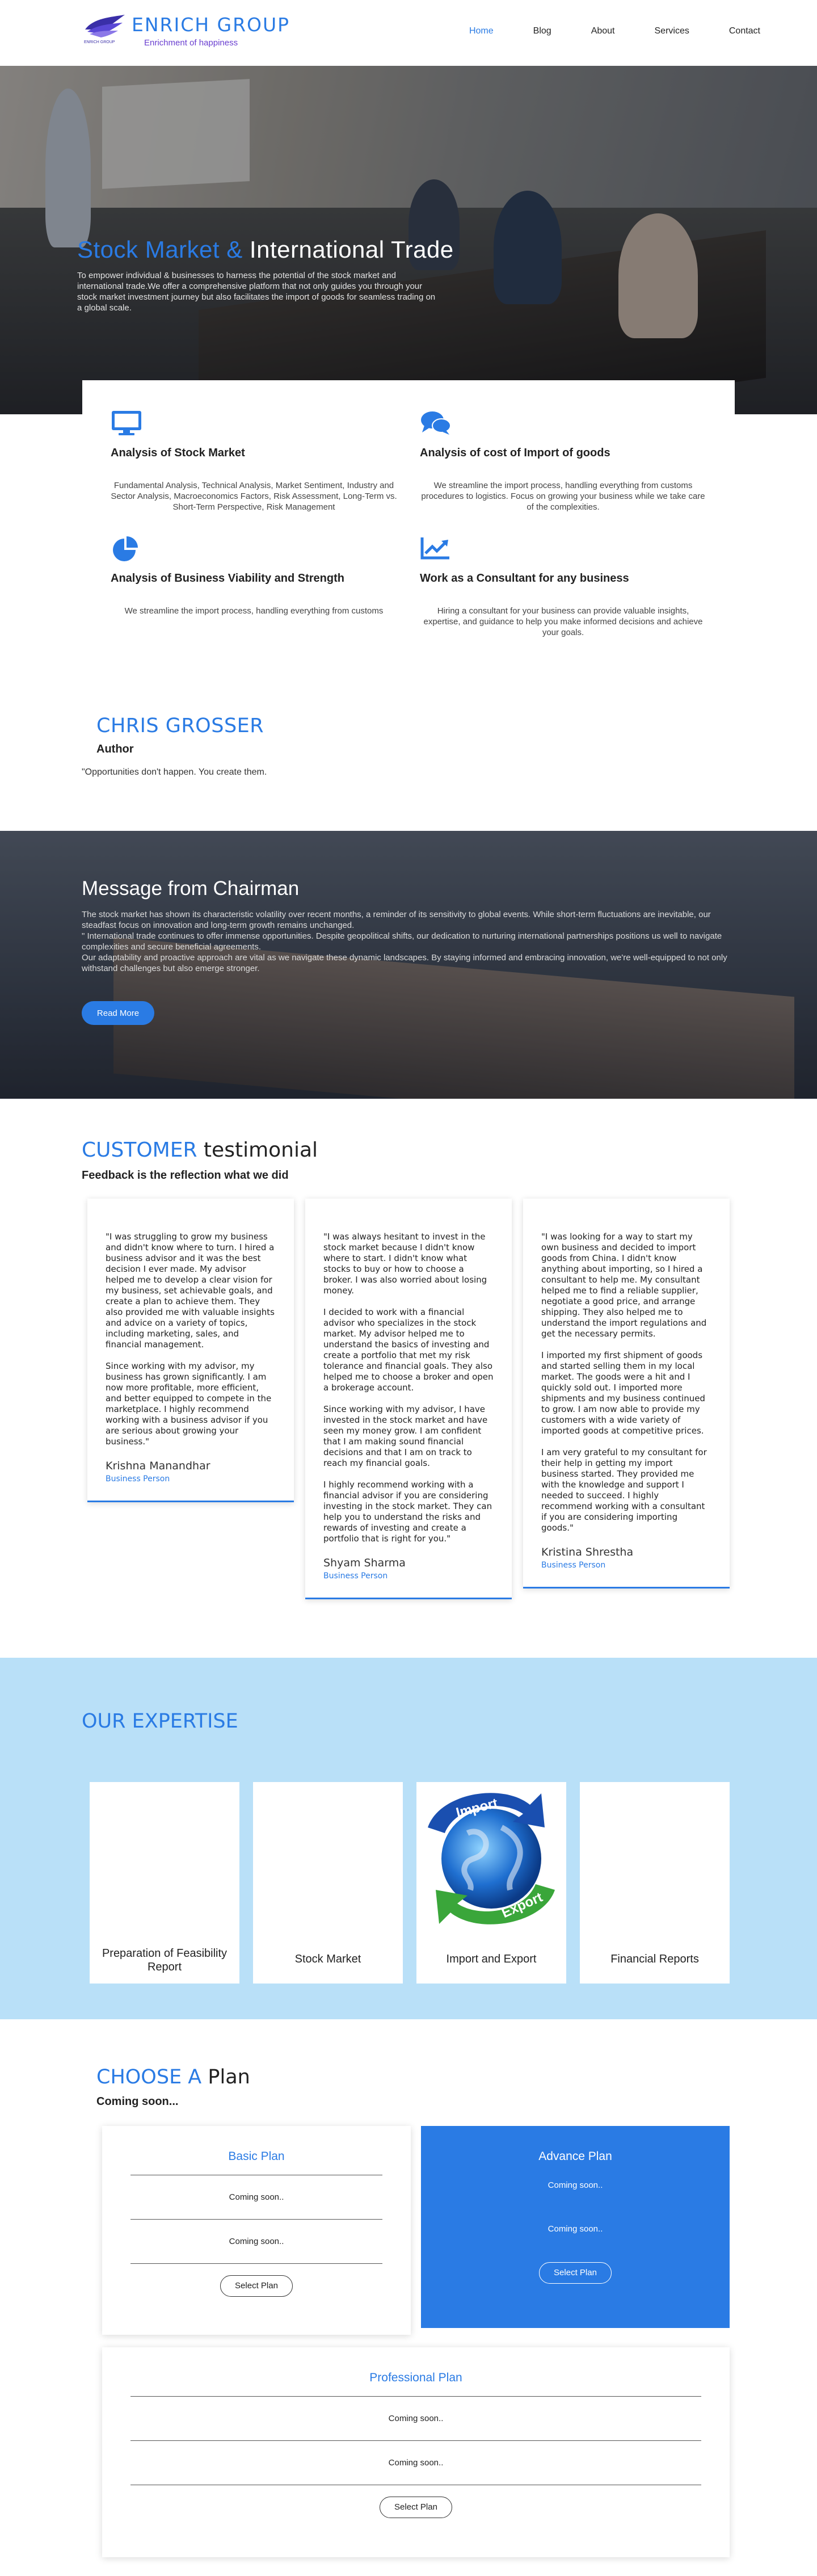 This screenshot has height=2576, width=817. Describe the element at coordinates (164, 1883) in the screenshot. I see `expertise-card: Preparation of Feasibility Report` at that location.